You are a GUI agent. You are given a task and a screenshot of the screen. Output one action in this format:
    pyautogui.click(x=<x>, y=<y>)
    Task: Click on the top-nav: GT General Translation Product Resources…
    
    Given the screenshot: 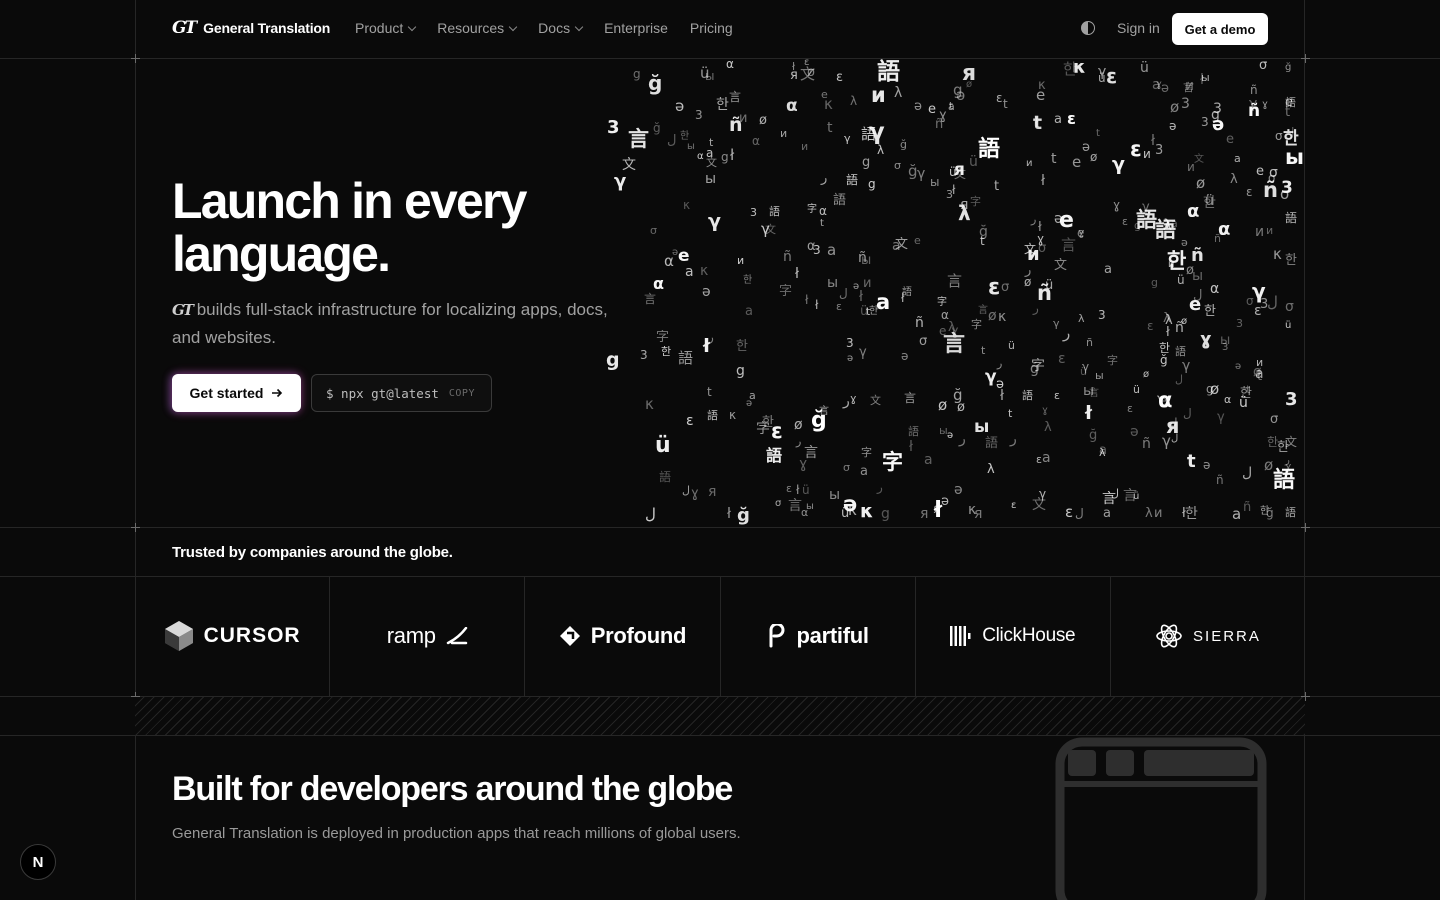 What is the action you would take?
    pyautogui.click(x=720, y=29)
    